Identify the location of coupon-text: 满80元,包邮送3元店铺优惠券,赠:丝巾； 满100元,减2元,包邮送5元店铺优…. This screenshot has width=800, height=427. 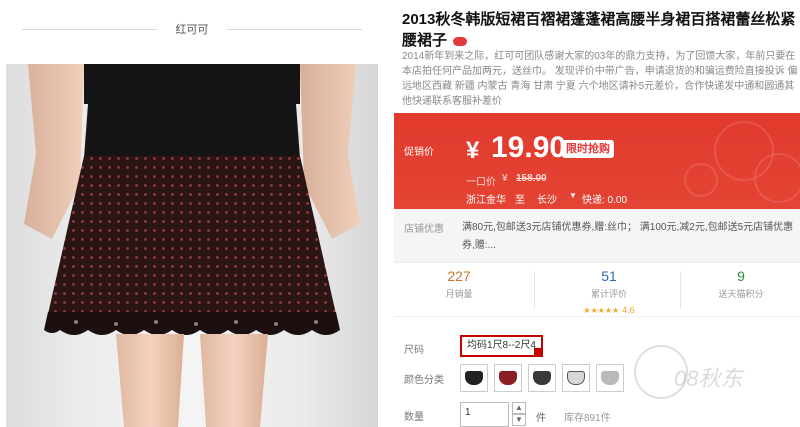
(628, 236).